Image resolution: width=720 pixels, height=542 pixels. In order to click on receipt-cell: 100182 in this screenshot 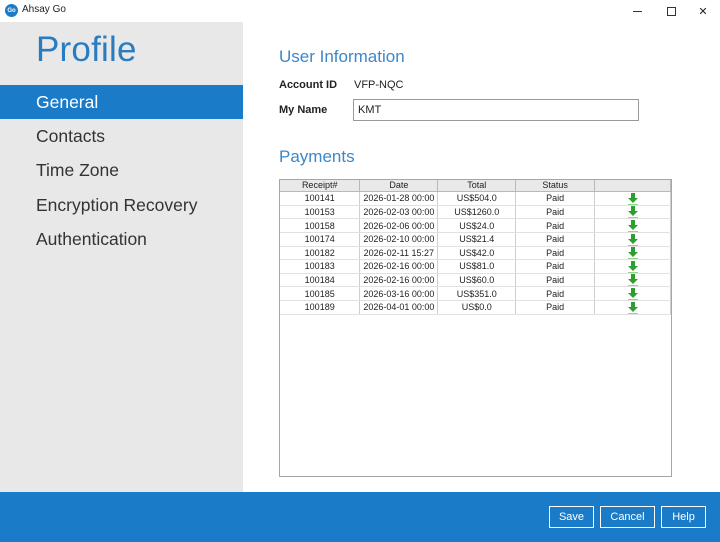, I will do `click(320, 253)`.